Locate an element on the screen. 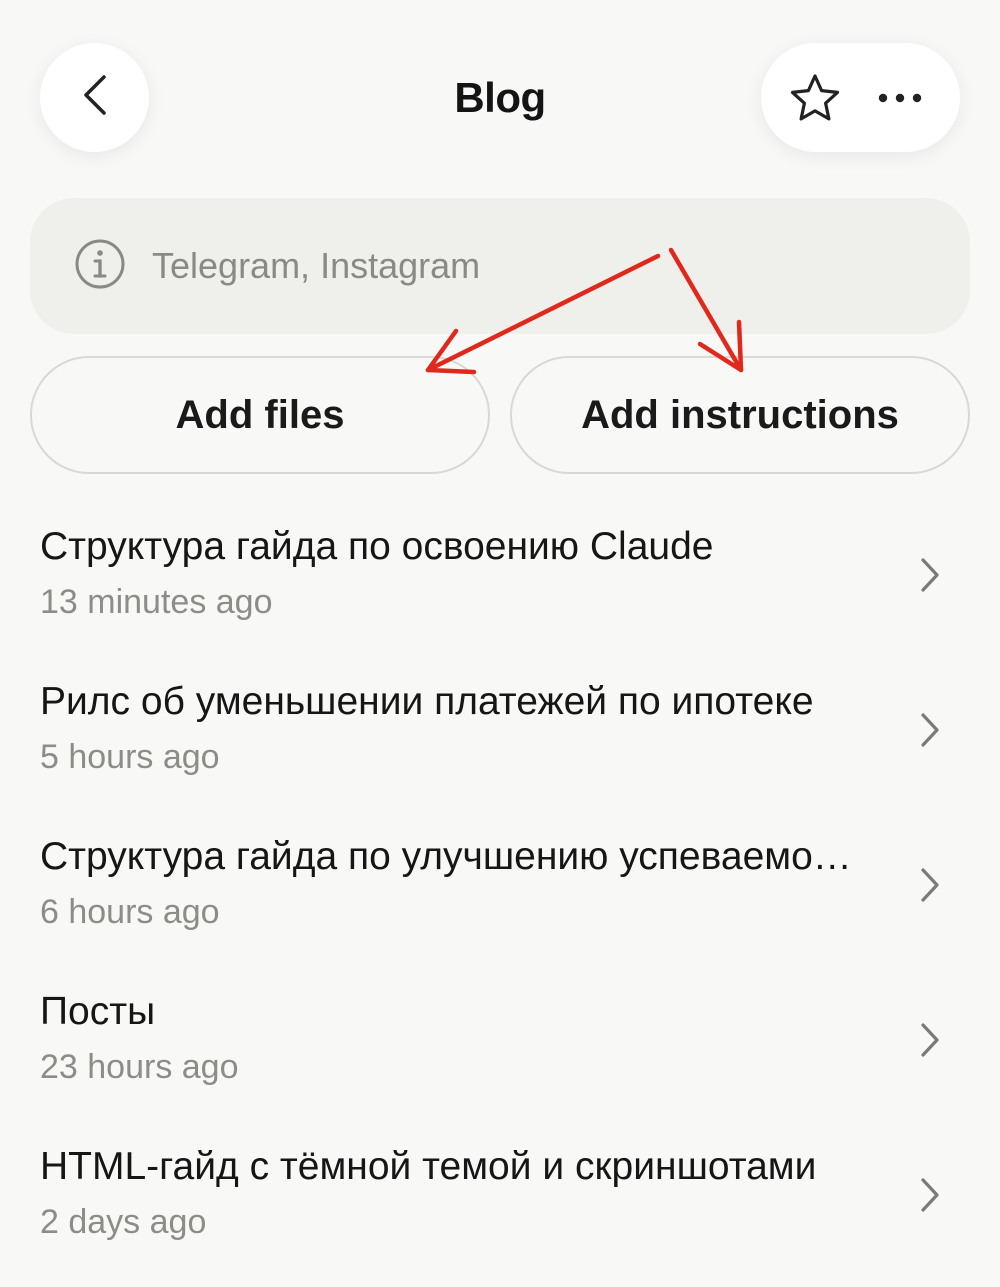 This screenshot has width=1000, height=1287. chat-title: Структура гайда по освоению Claude is located at coordinates (377, 546).